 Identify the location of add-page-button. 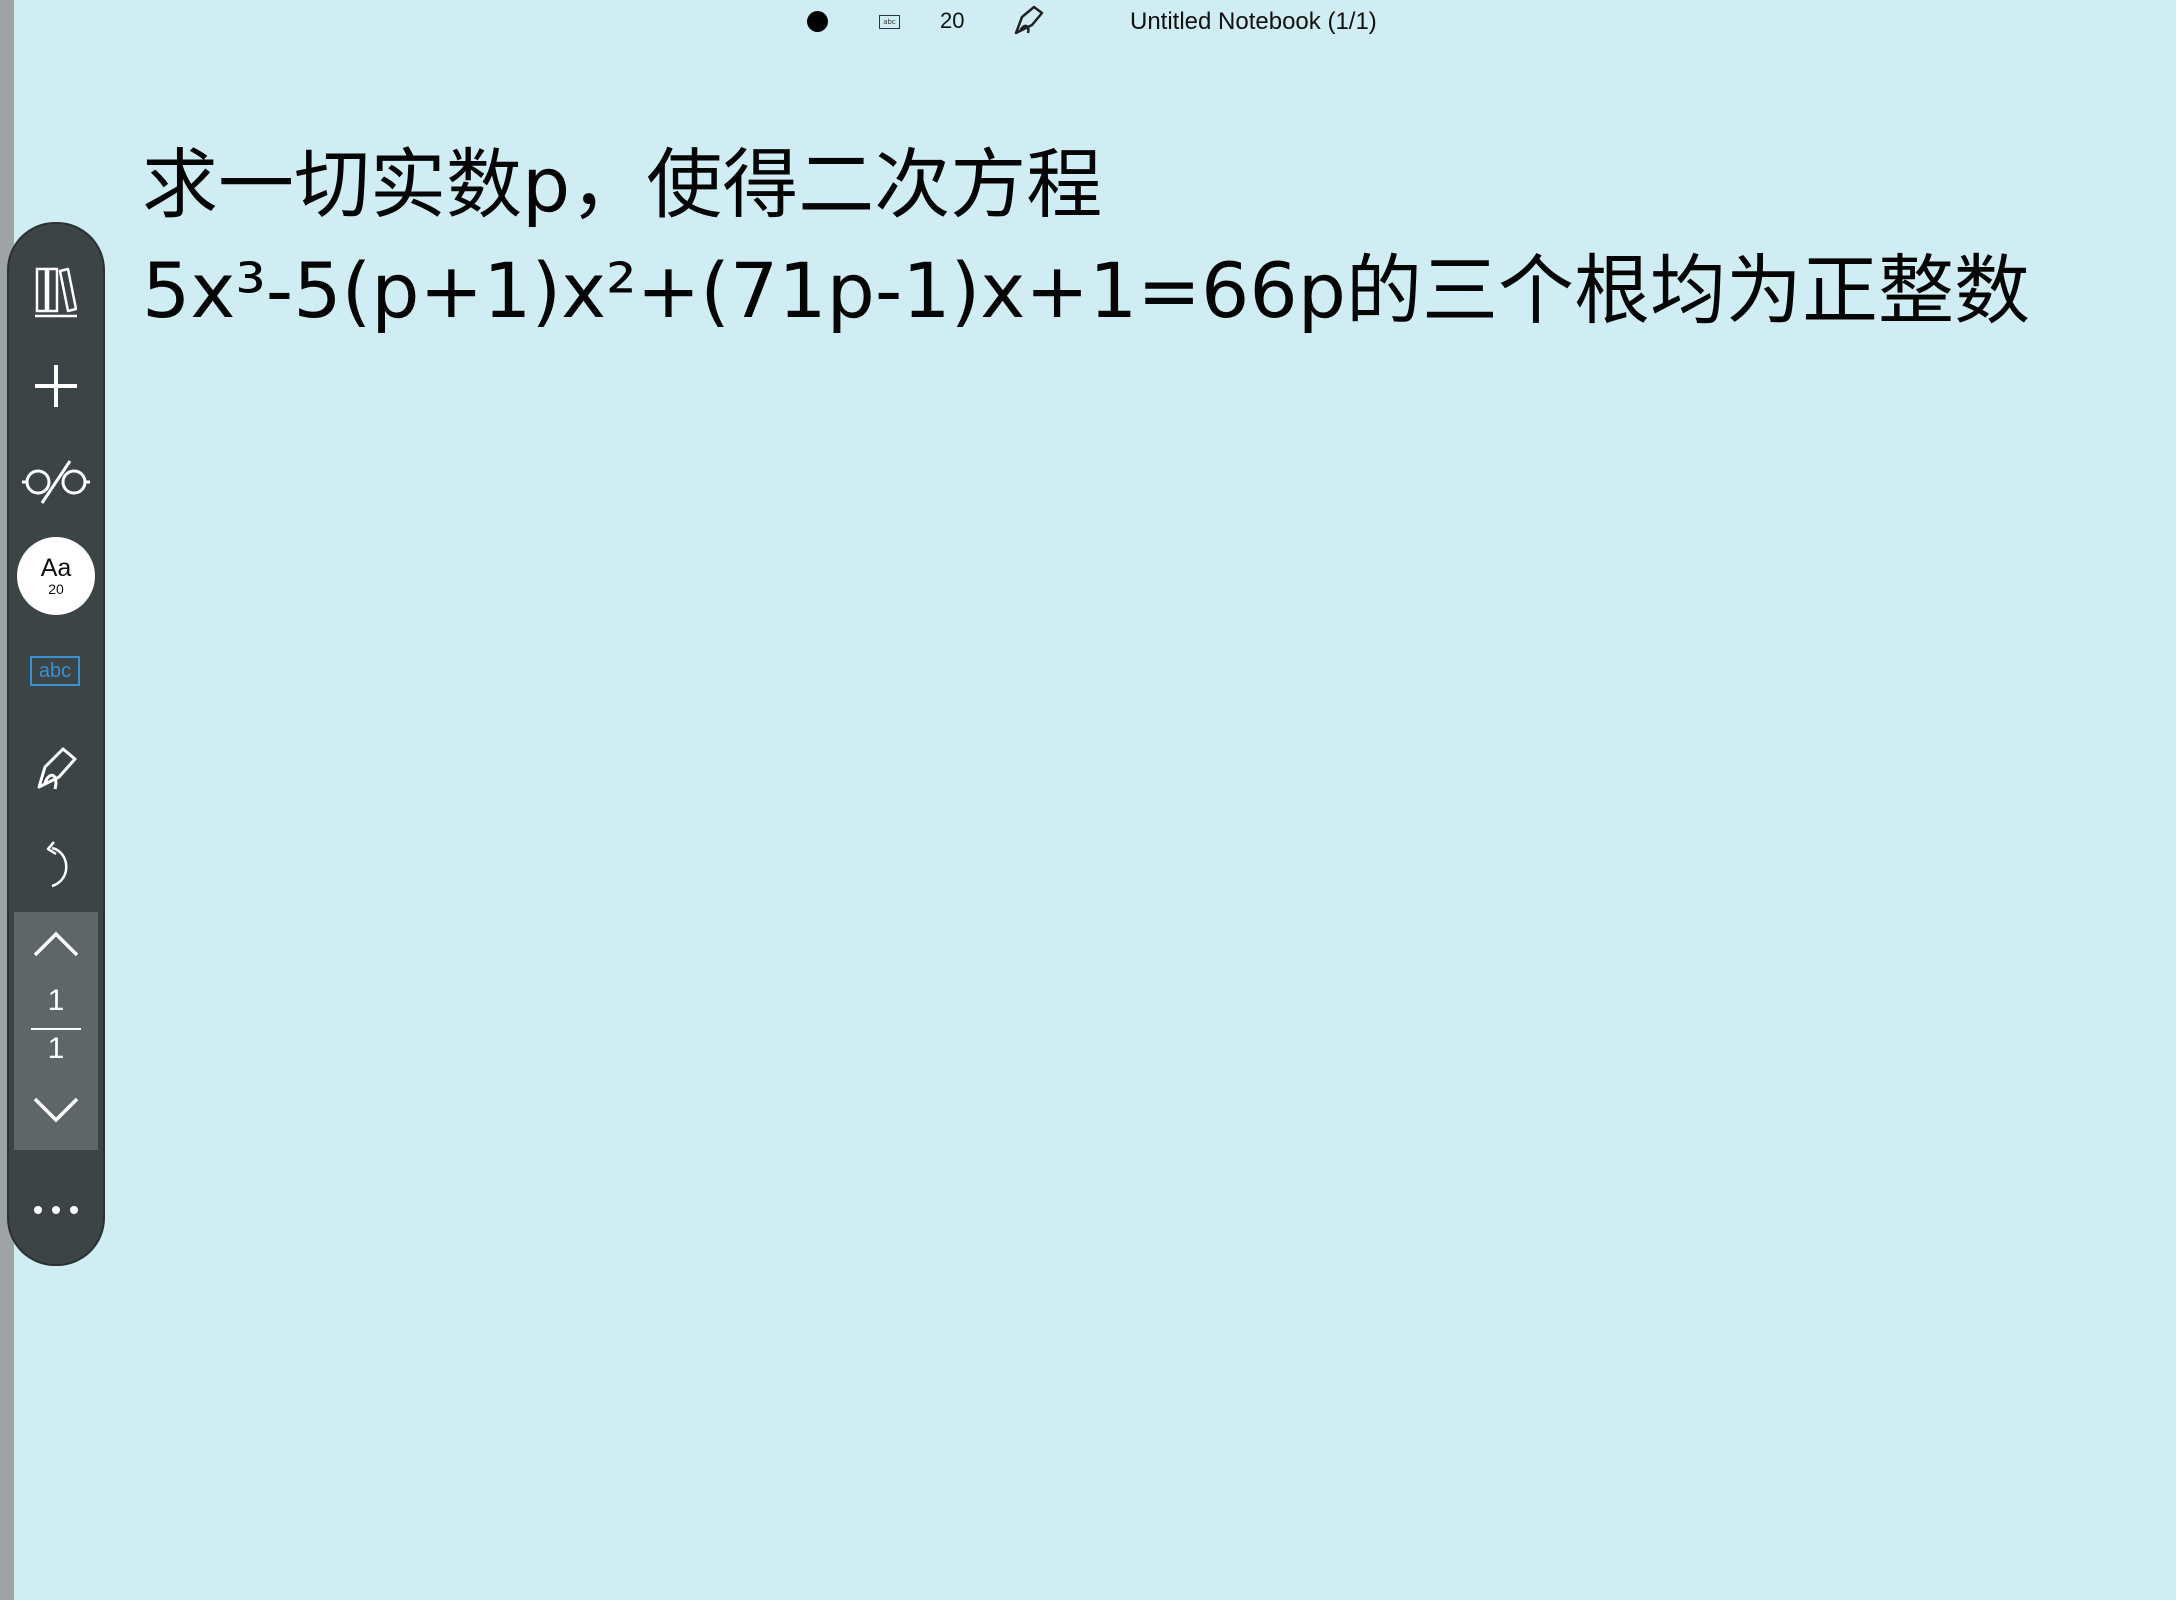
(56, 386).